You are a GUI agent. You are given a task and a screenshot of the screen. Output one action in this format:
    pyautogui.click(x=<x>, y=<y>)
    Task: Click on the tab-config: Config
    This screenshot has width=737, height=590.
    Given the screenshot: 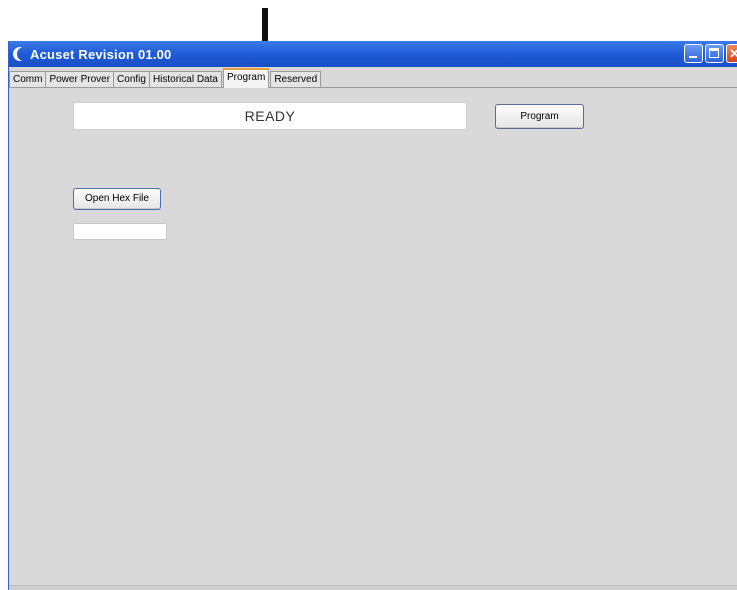 What is the action you would take?
    pyautogui.click(x=131, y=79)
    